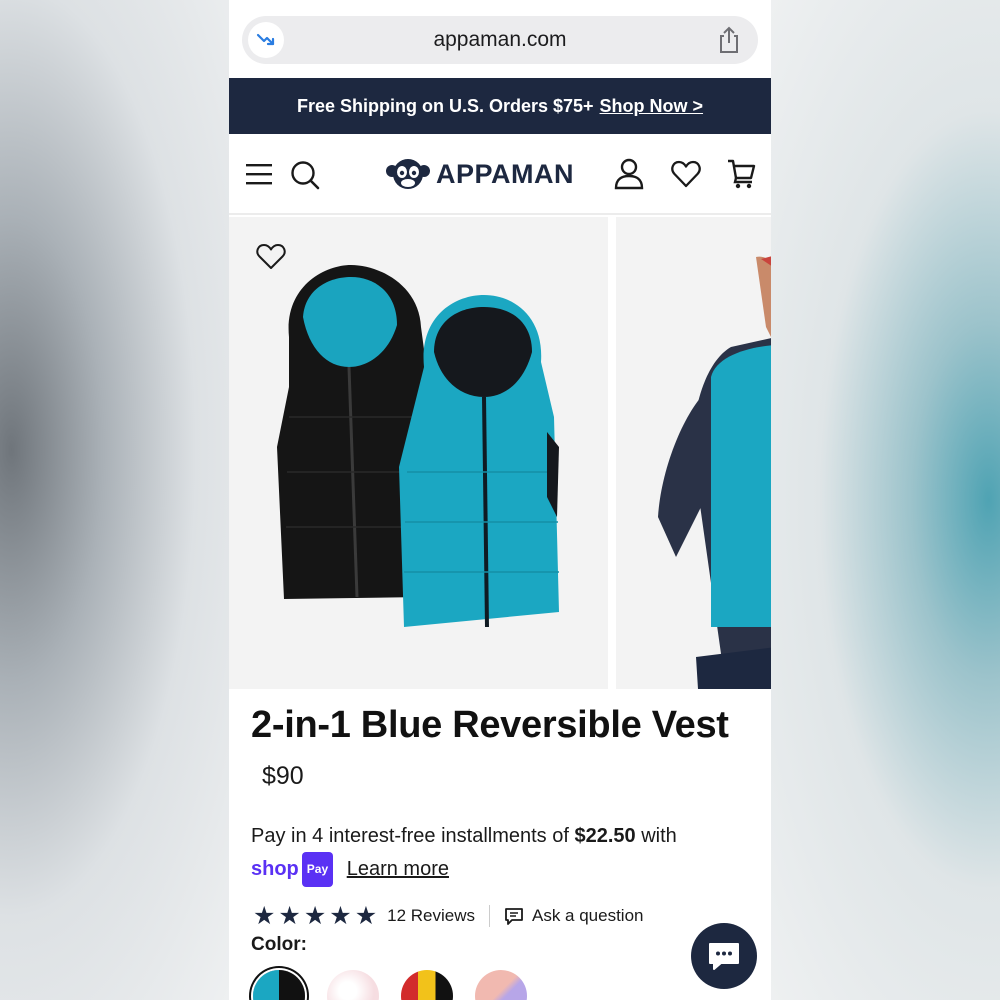  Describe the element at coordinates (629, 174) in the screenshot. I see `account-icon` at that location.